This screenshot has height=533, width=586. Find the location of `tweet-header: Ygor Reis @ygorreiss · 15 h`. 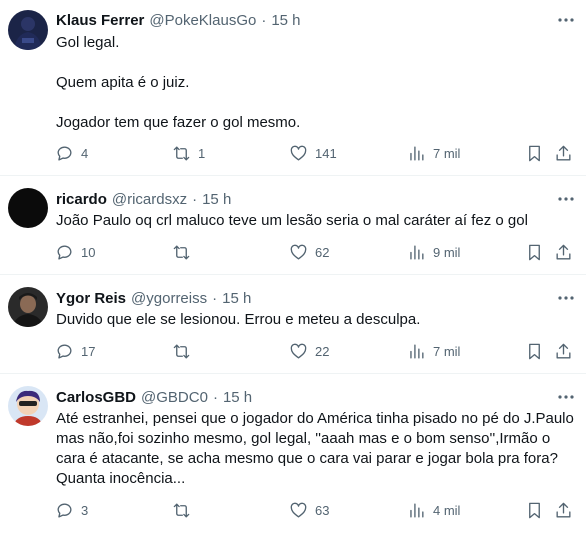

tweet-header: Ygor Reis @ygorreiss · 15 h is located at coordinates (153, 298).